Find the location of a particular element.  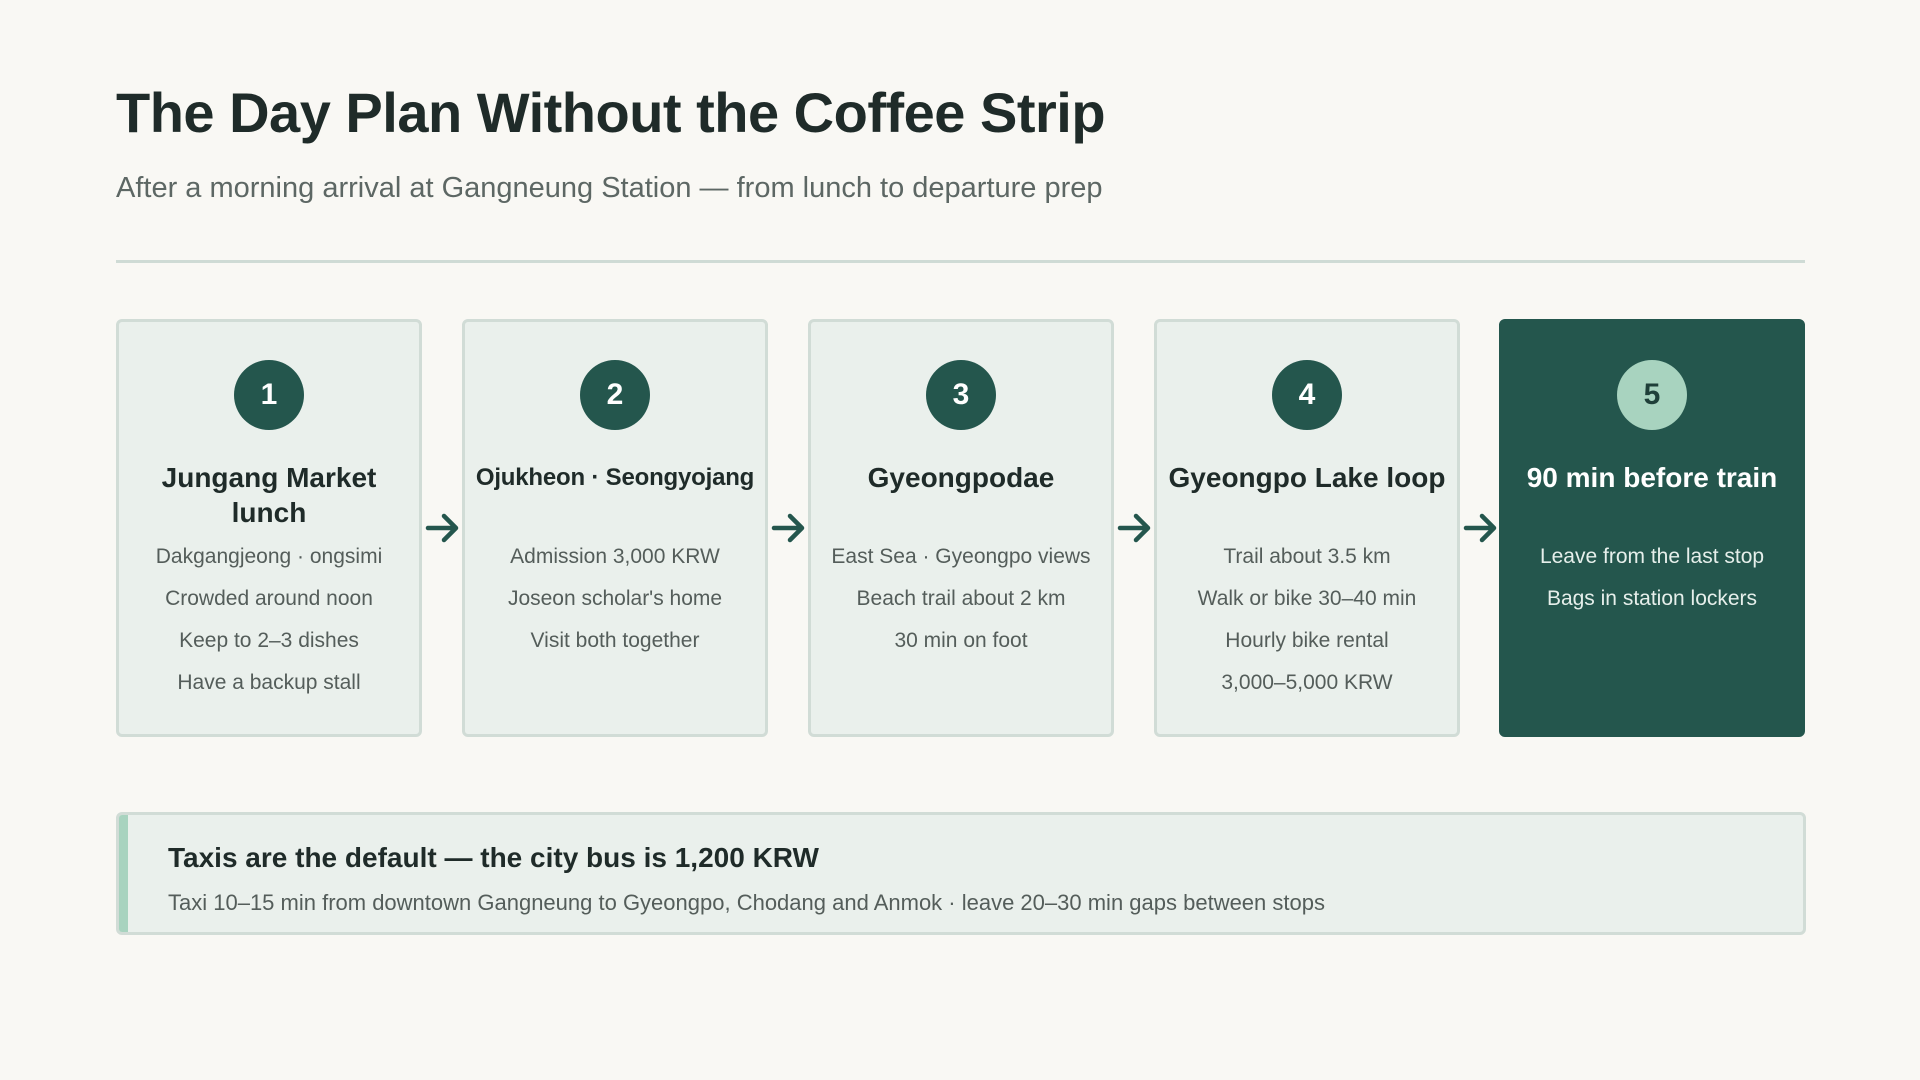

step-number-badge: 2 is located at coordinates (615, 395).